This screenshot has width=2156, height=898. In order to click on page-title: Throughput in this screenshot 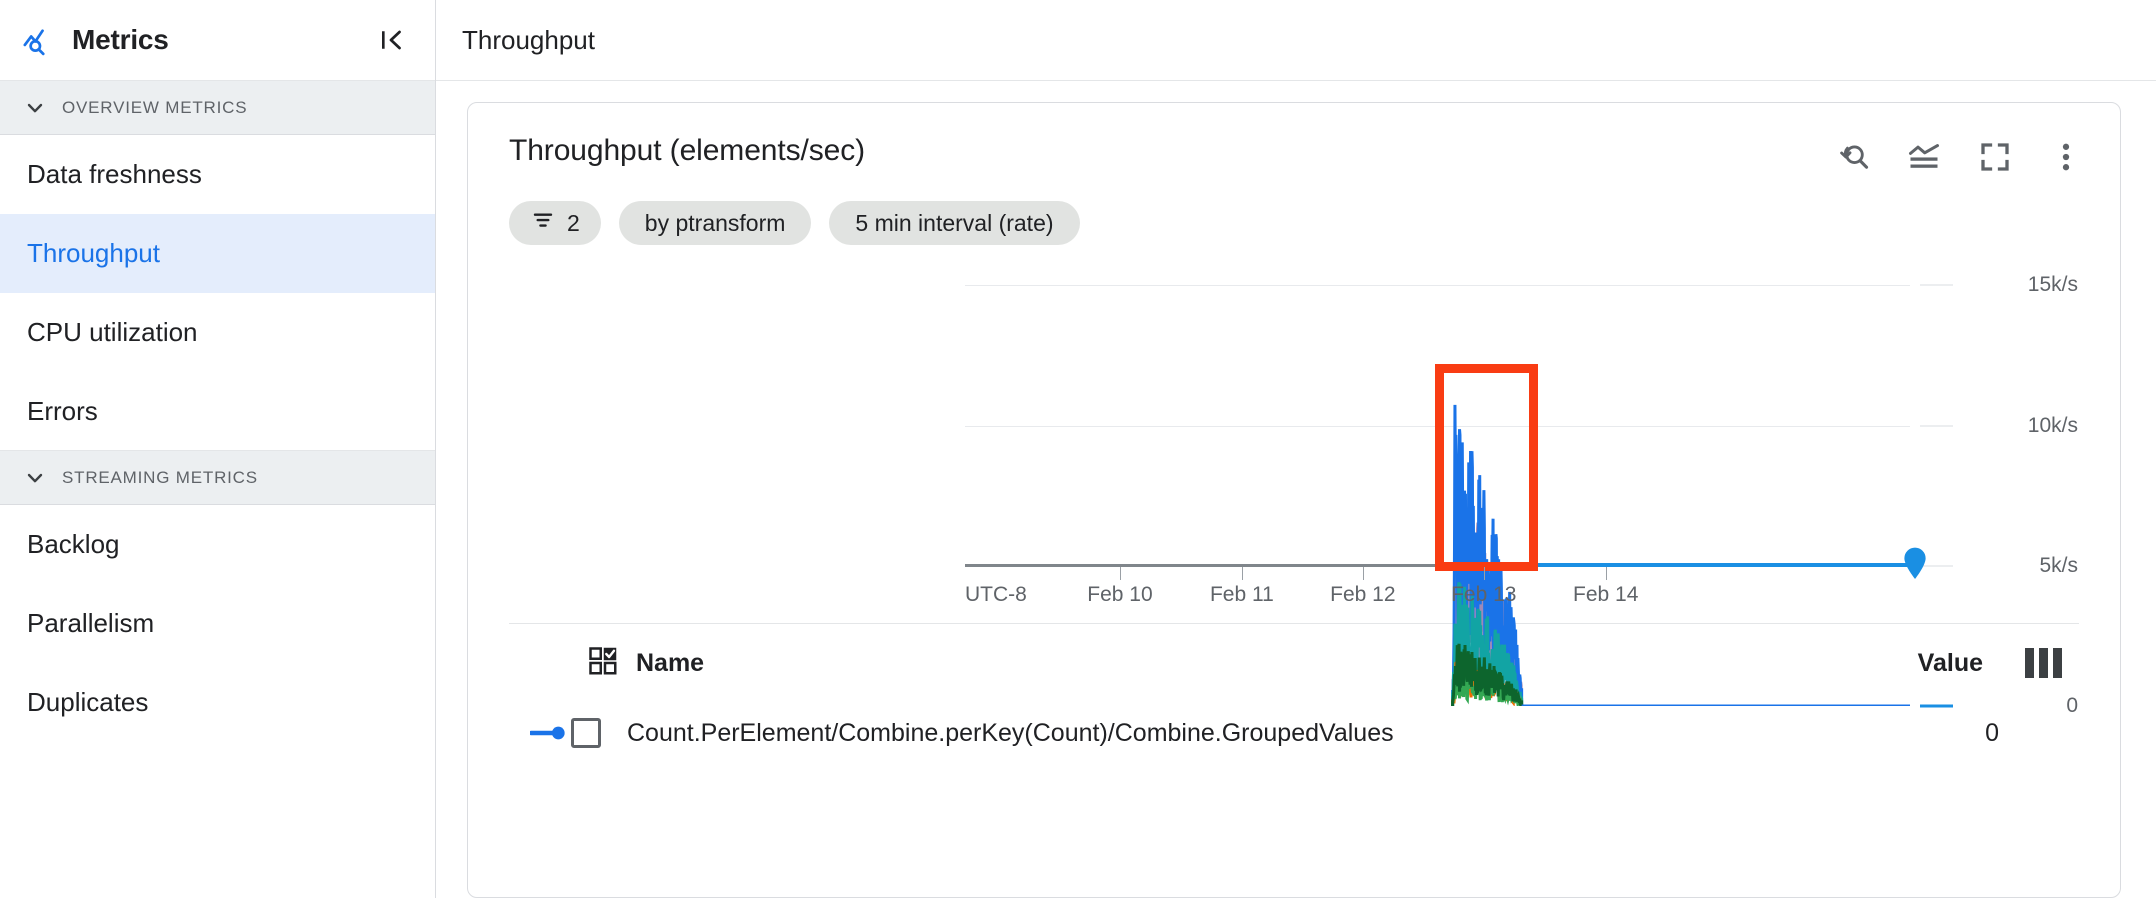, I will do `click(528, 39)`.